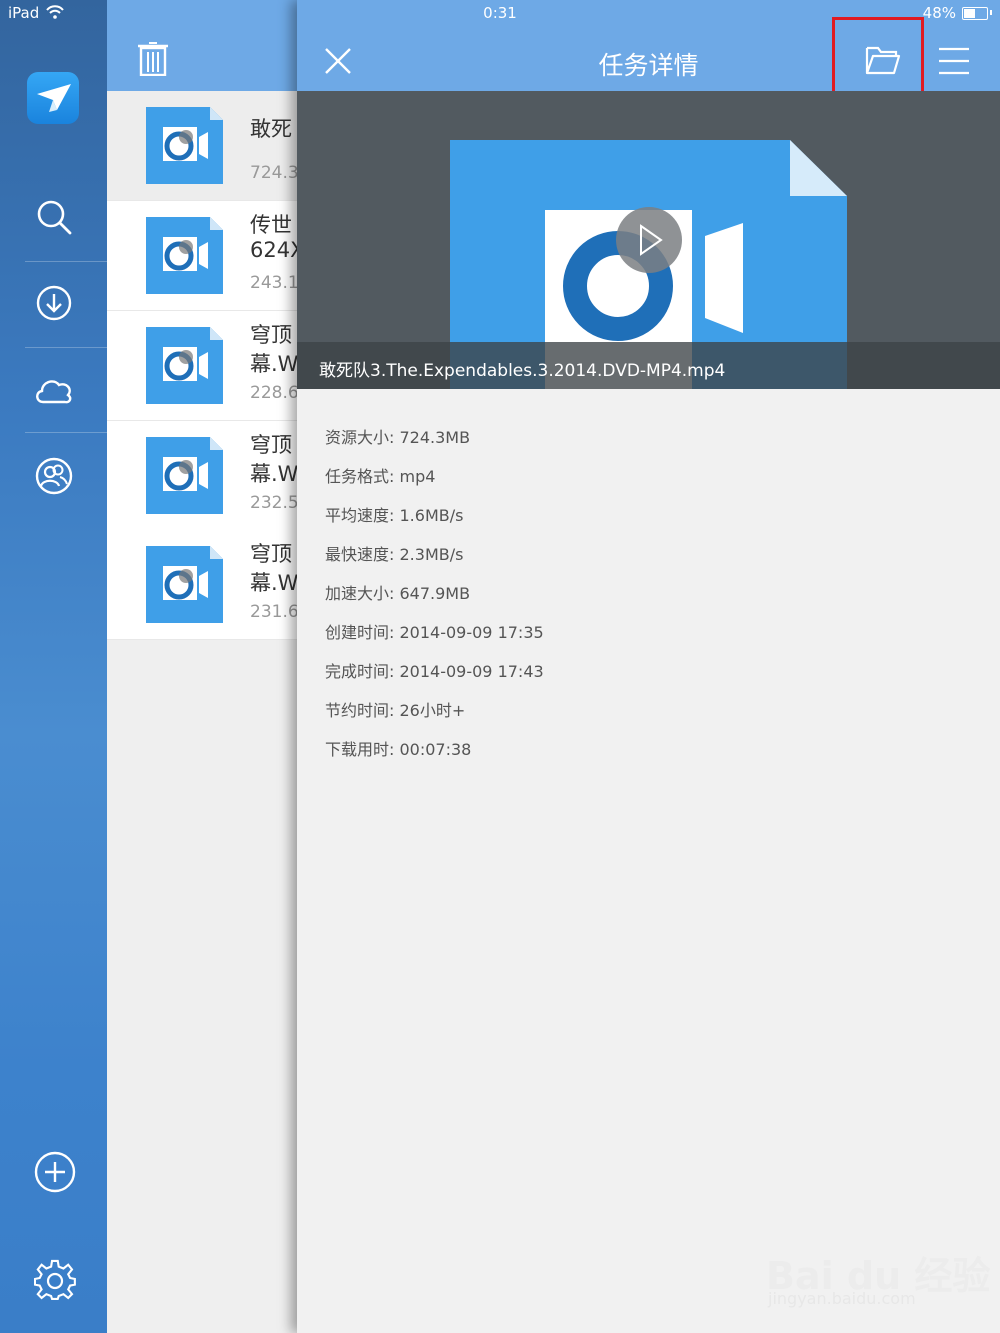 Image resolution: width=1000 pixels, height=1333 pixels. What do you see at coordinates (360, 476) in the screenshot?
I see `detail-label: 任务格式:` at bounding box center [360, 476].